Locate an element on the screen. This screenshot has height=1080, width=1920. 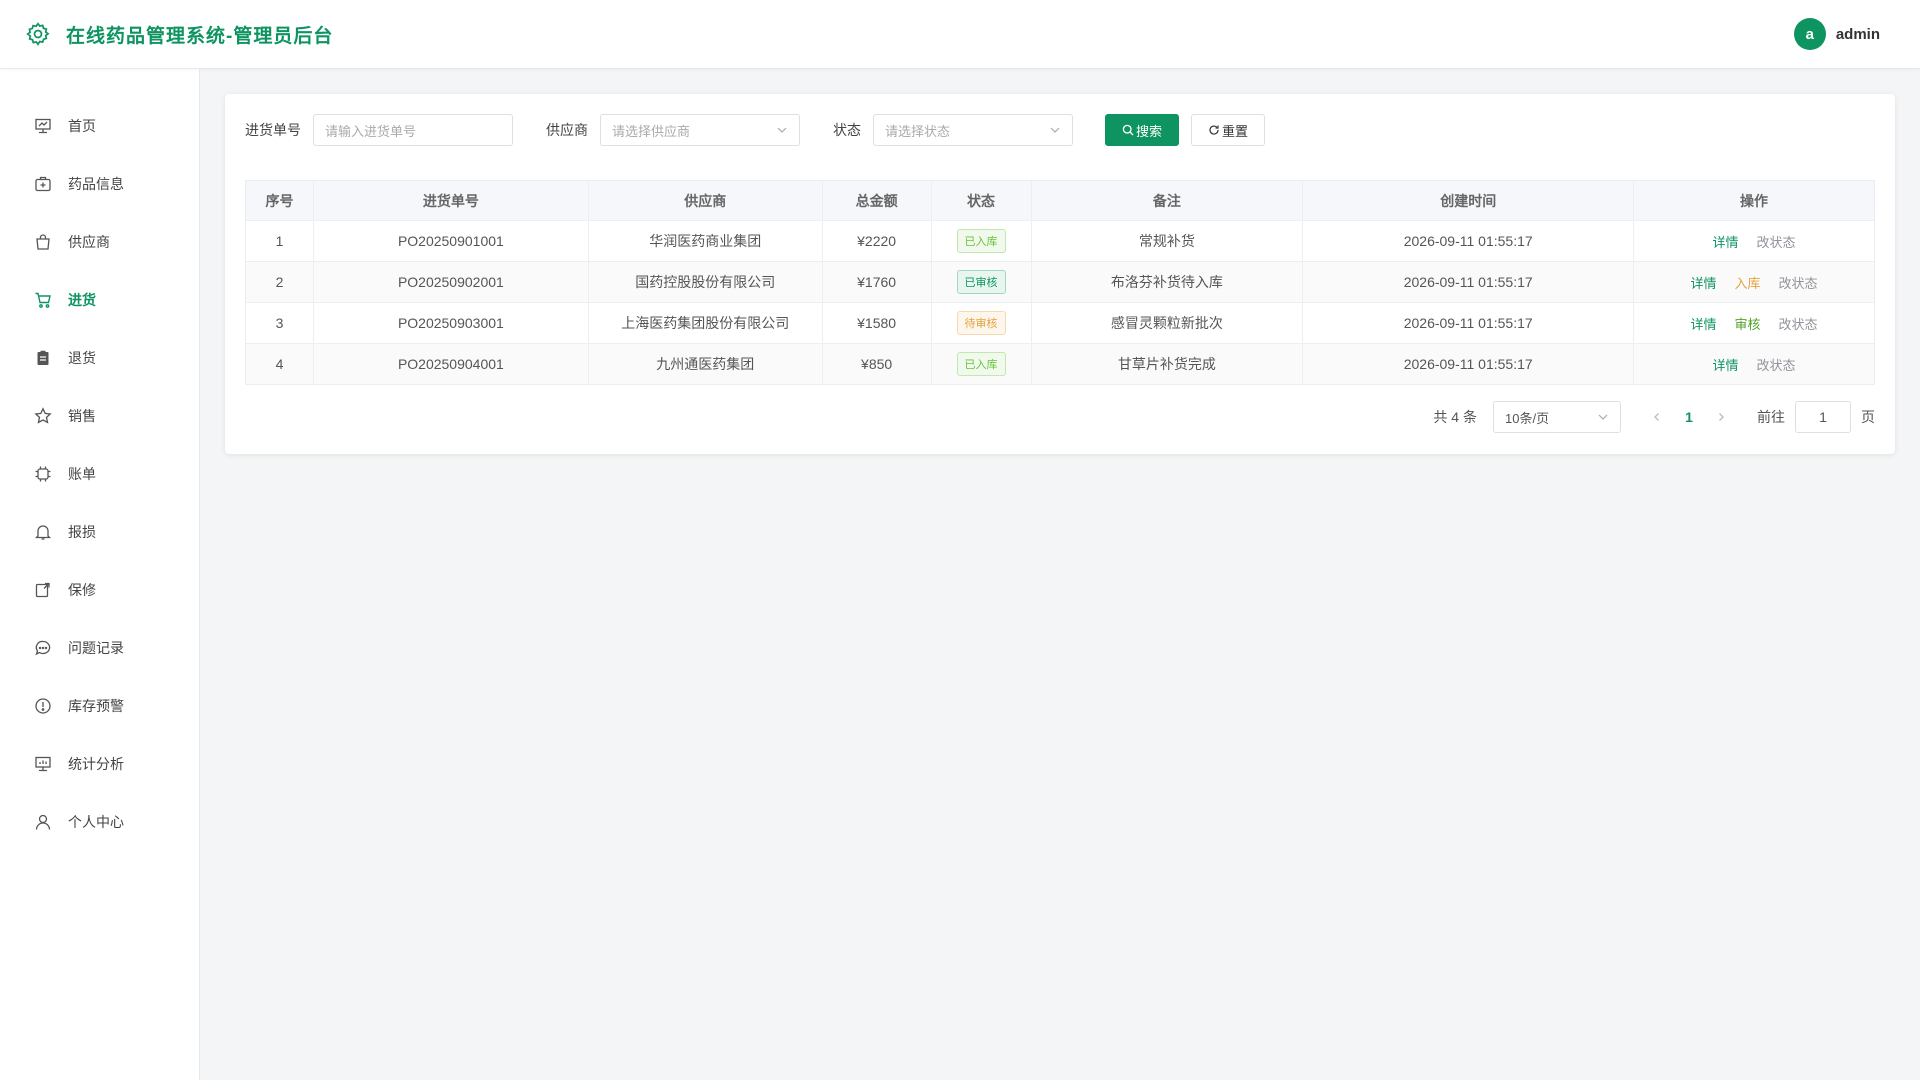
medicine-box-icon is located at coordinates (43, 184).